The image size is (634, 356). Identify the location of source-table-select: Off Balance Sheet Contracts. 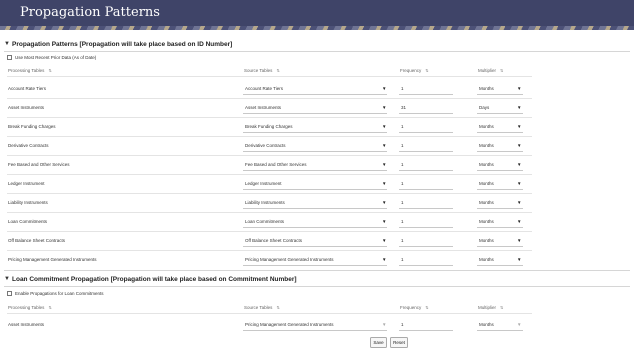
(273, 240).